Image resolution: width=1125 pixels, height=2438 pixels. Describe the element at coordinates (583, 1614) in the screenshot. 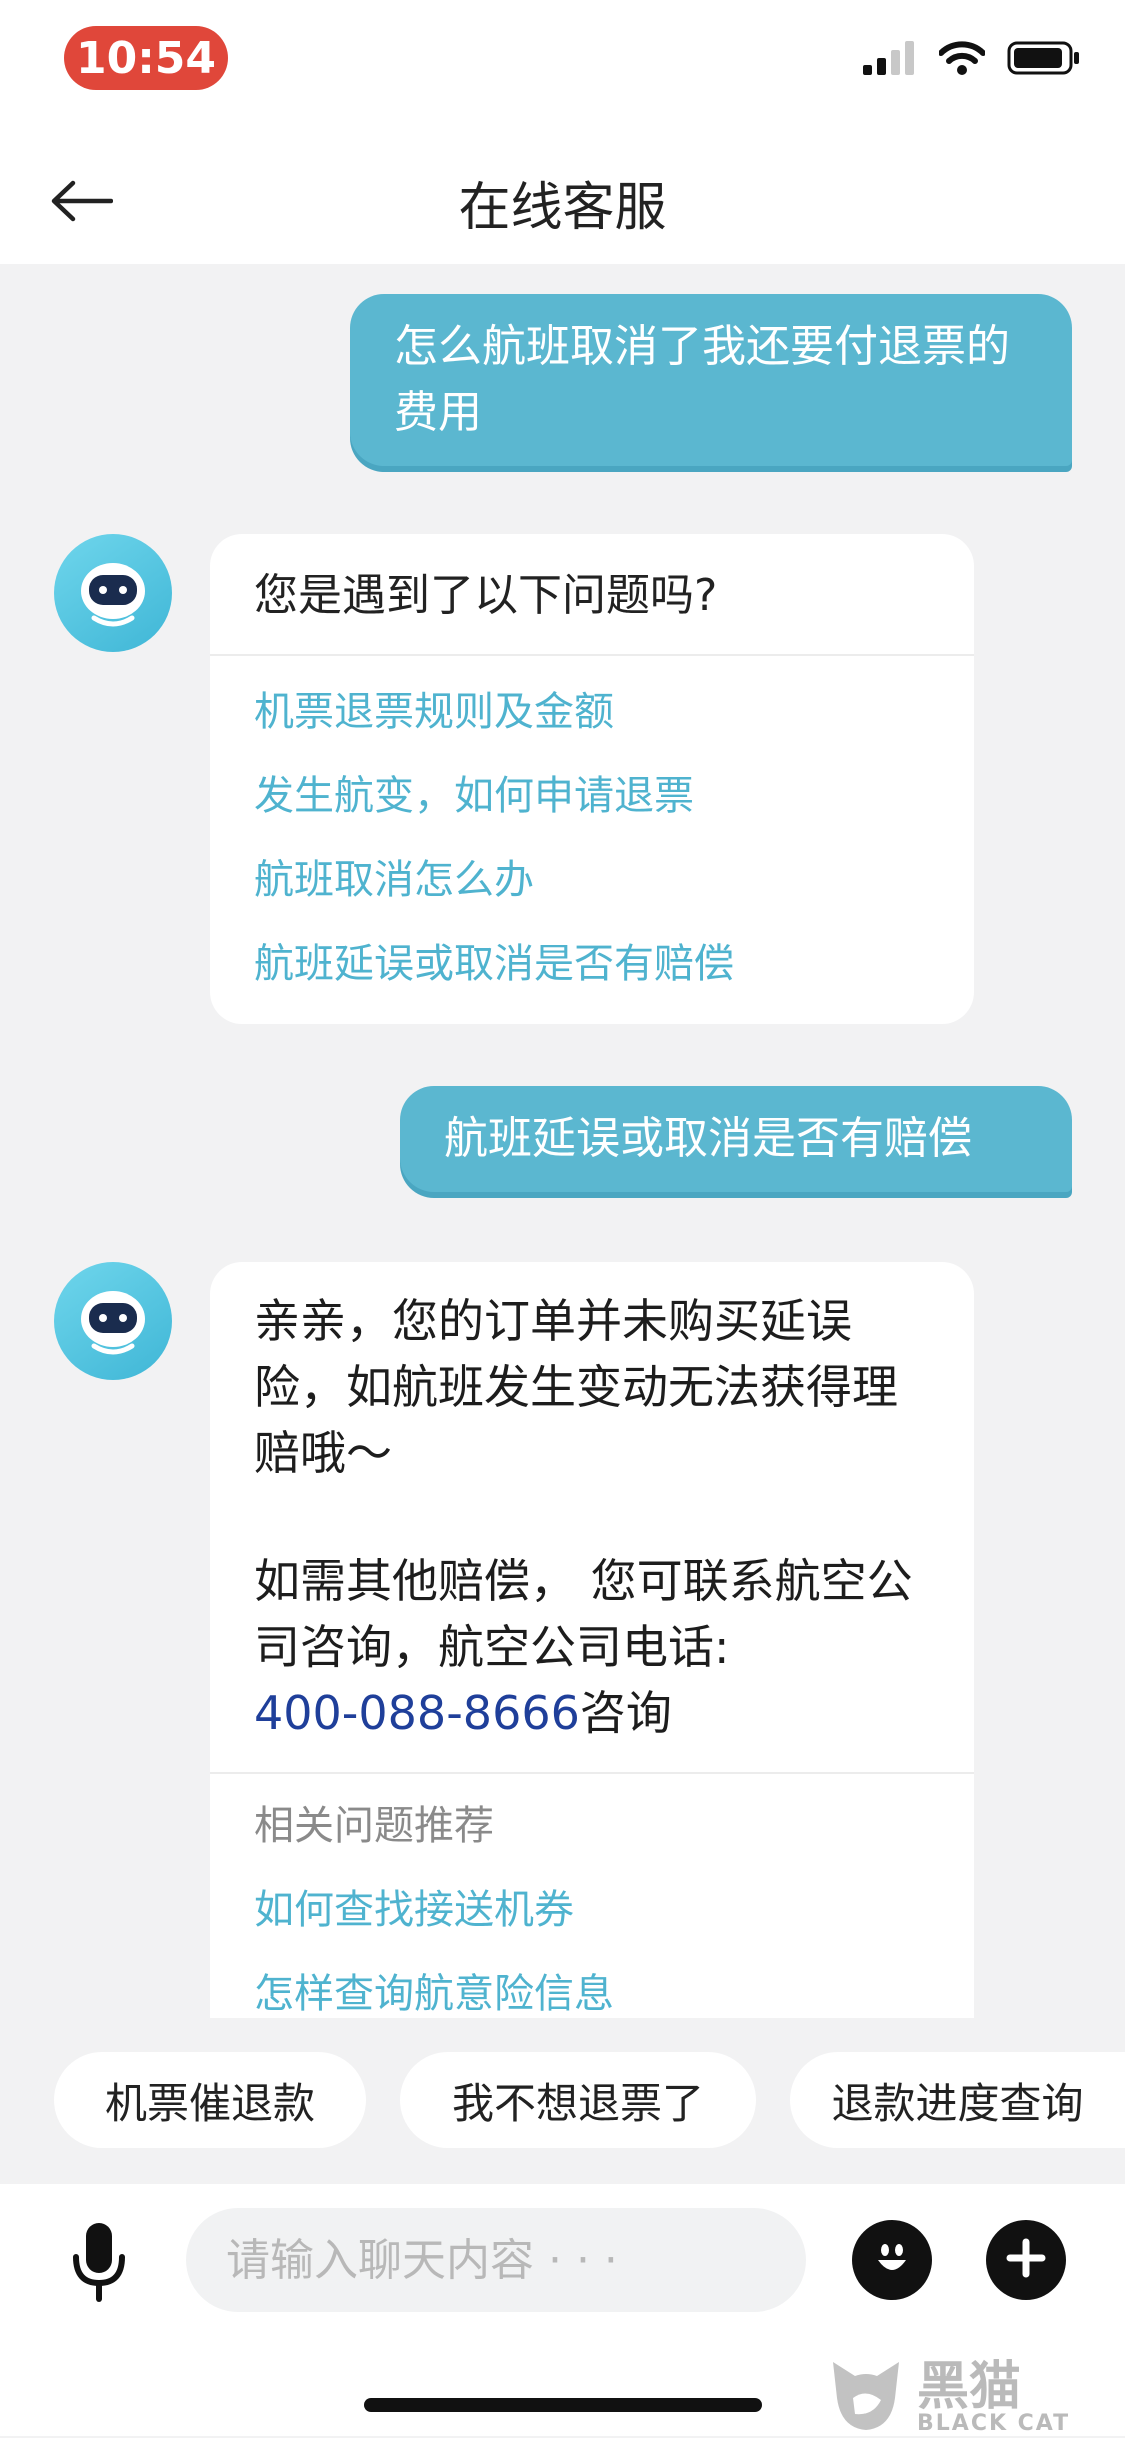

I see `bot-answer-paragraph-2-text: 如需其他赔偿， 您可联系航空公司咨询，航空公司电话:` at that location.